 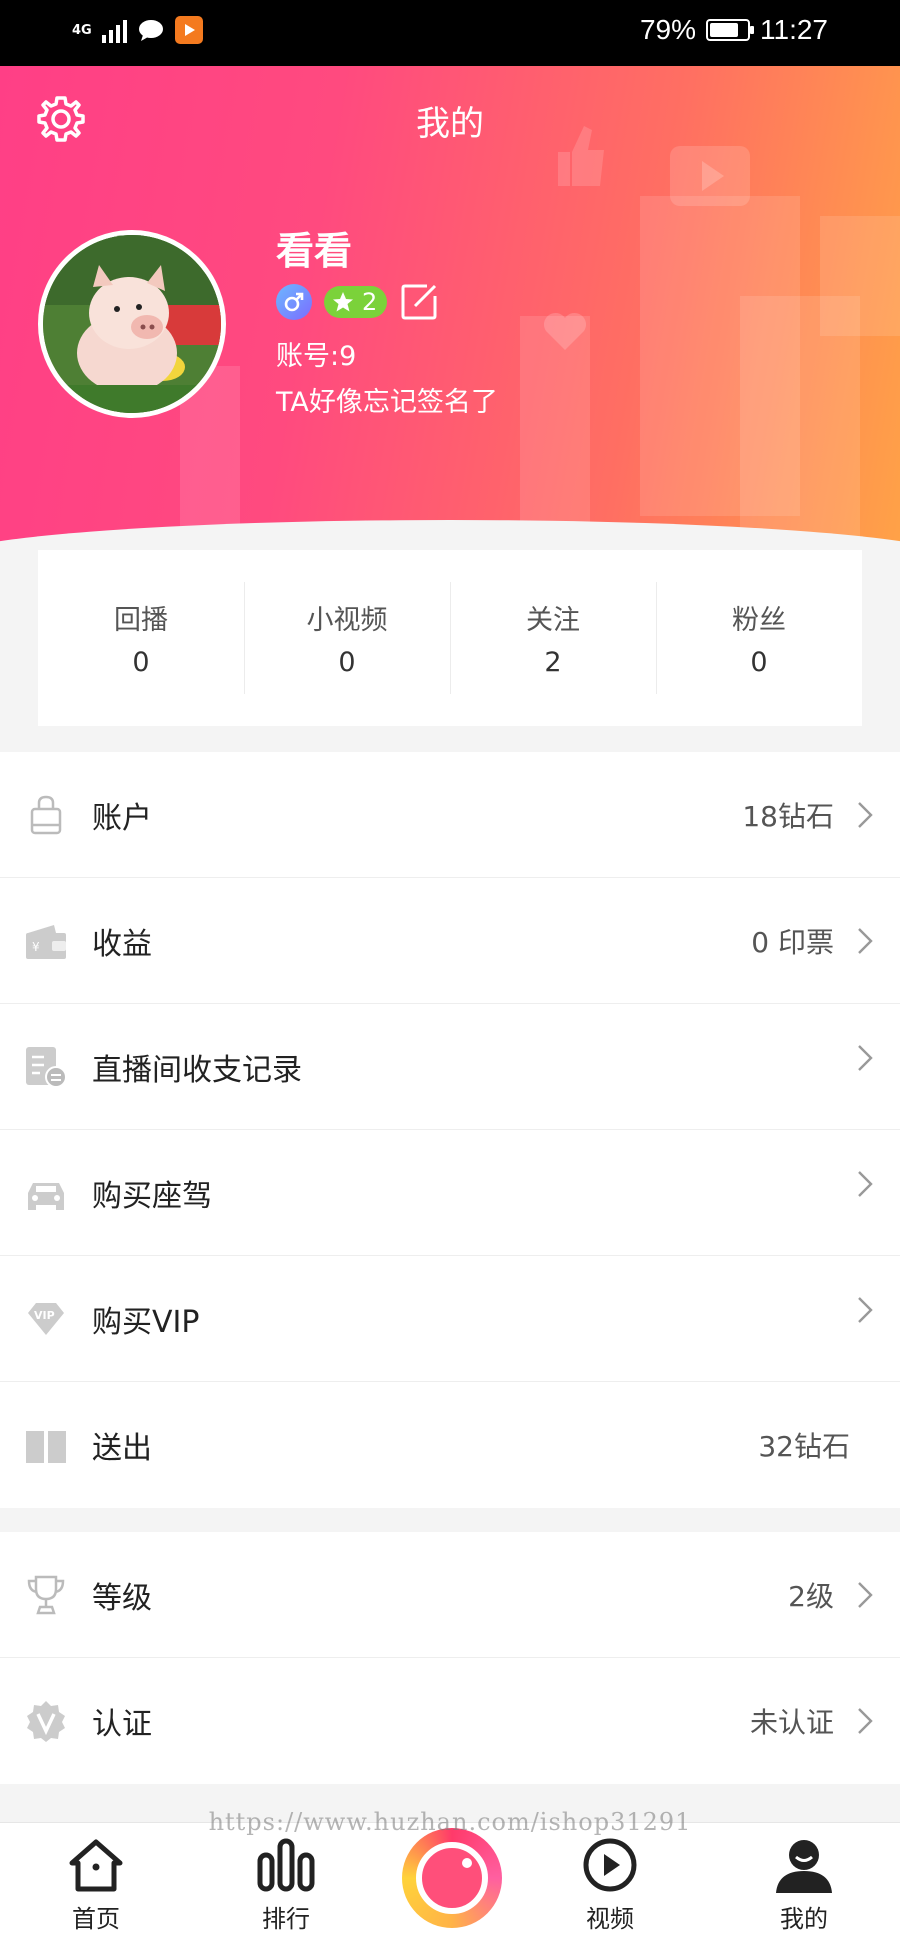 I want to click on verified-icon, so click(x=46, y=1721).